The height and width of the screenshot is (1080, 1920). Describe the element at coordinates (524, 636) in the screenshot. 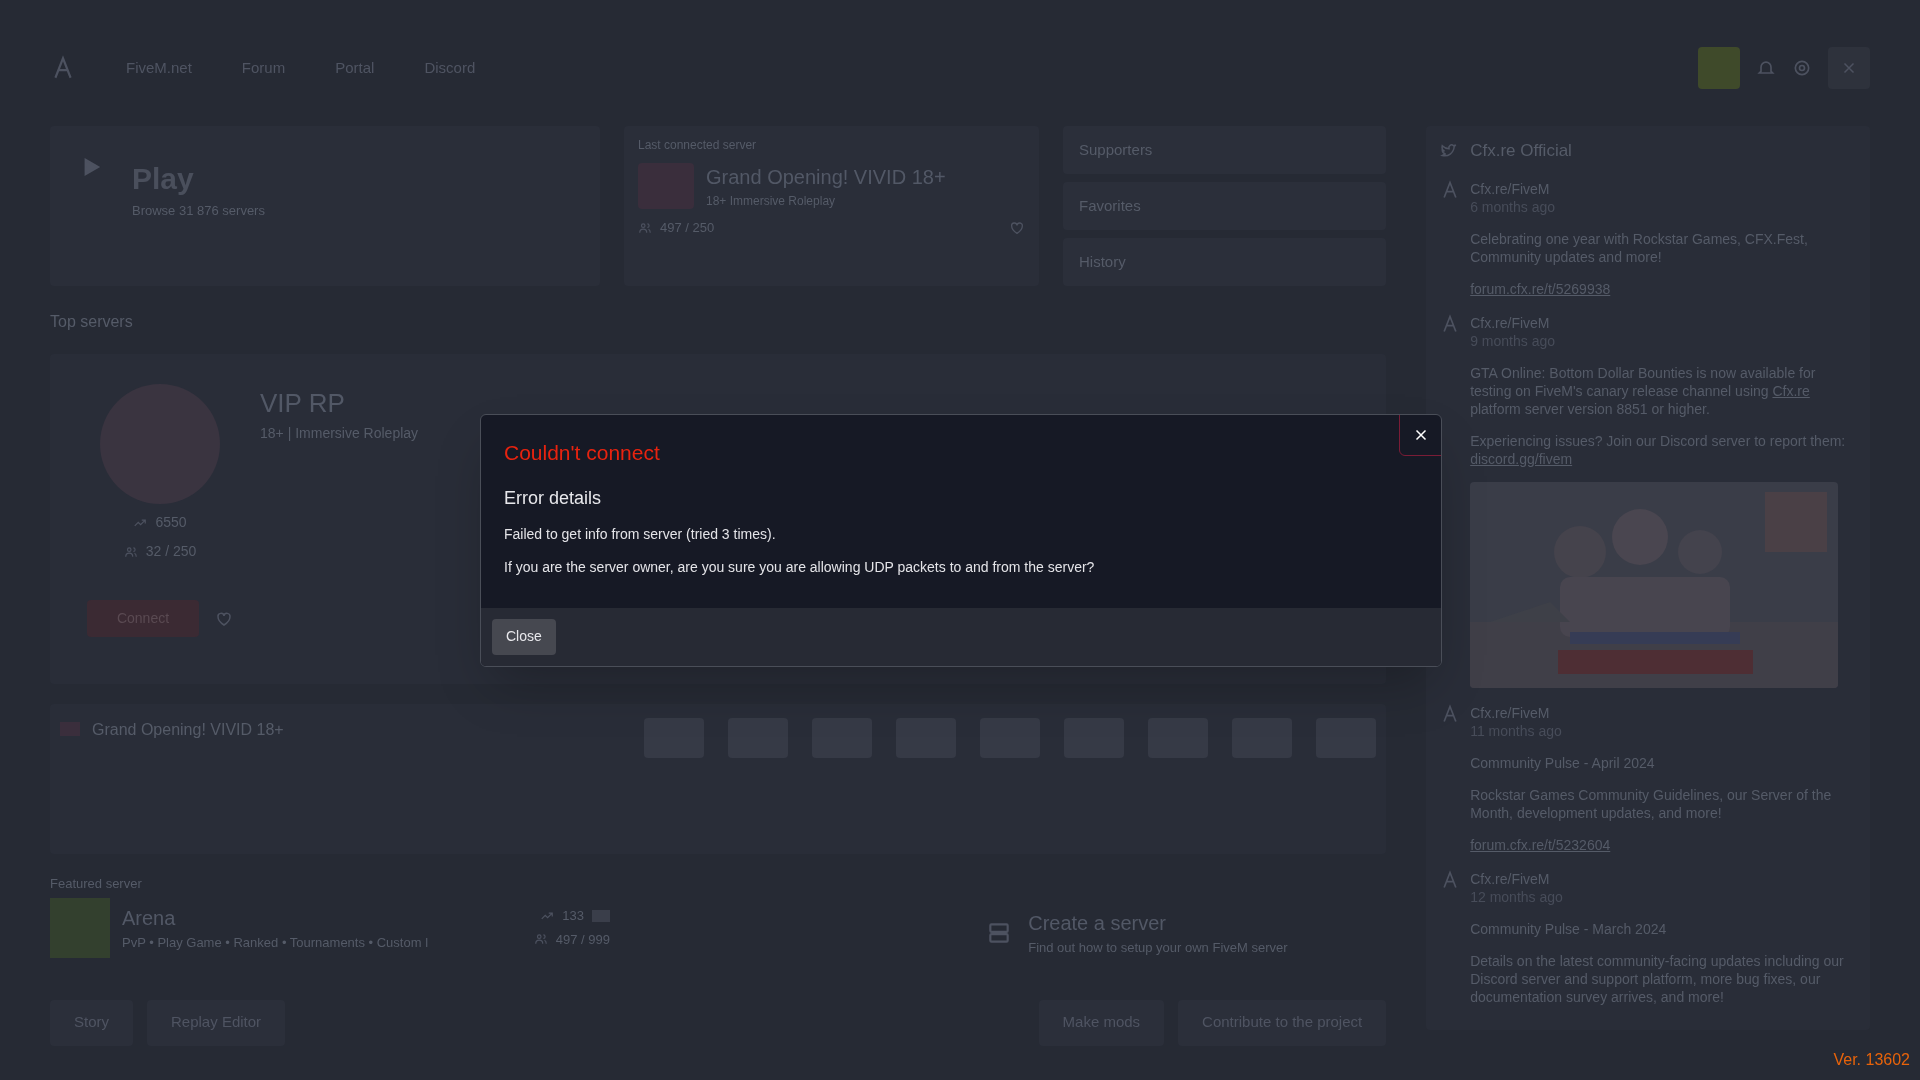

I see `close-button: Close` at that location.